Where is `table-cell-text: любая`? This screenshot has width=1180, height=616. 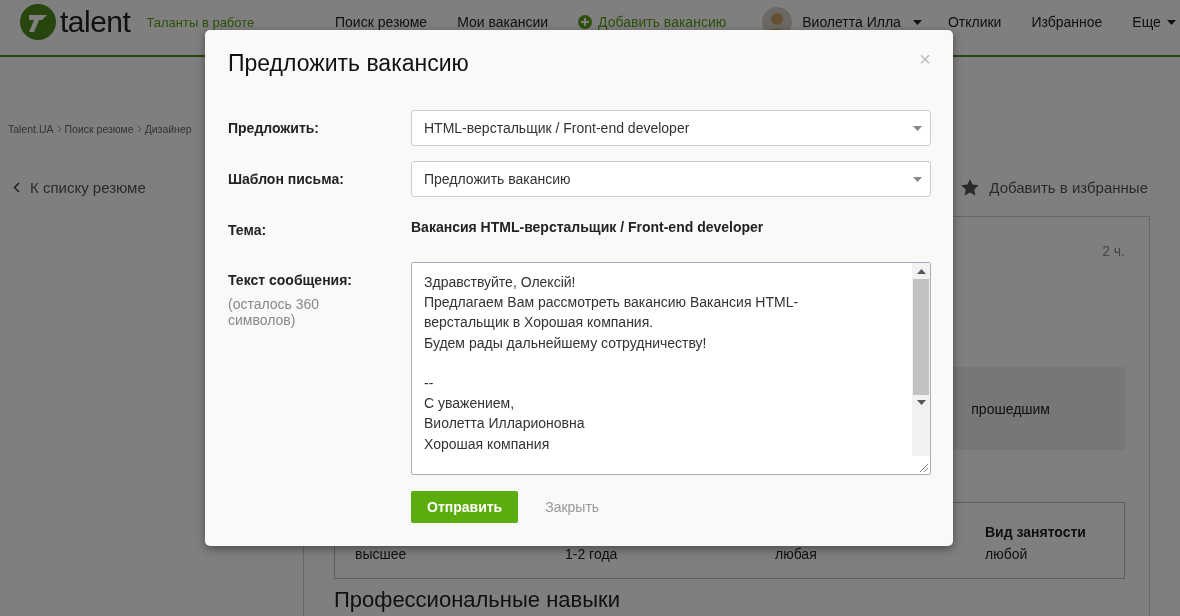
table-cell-text: любая is located at coordinates (796, 554).